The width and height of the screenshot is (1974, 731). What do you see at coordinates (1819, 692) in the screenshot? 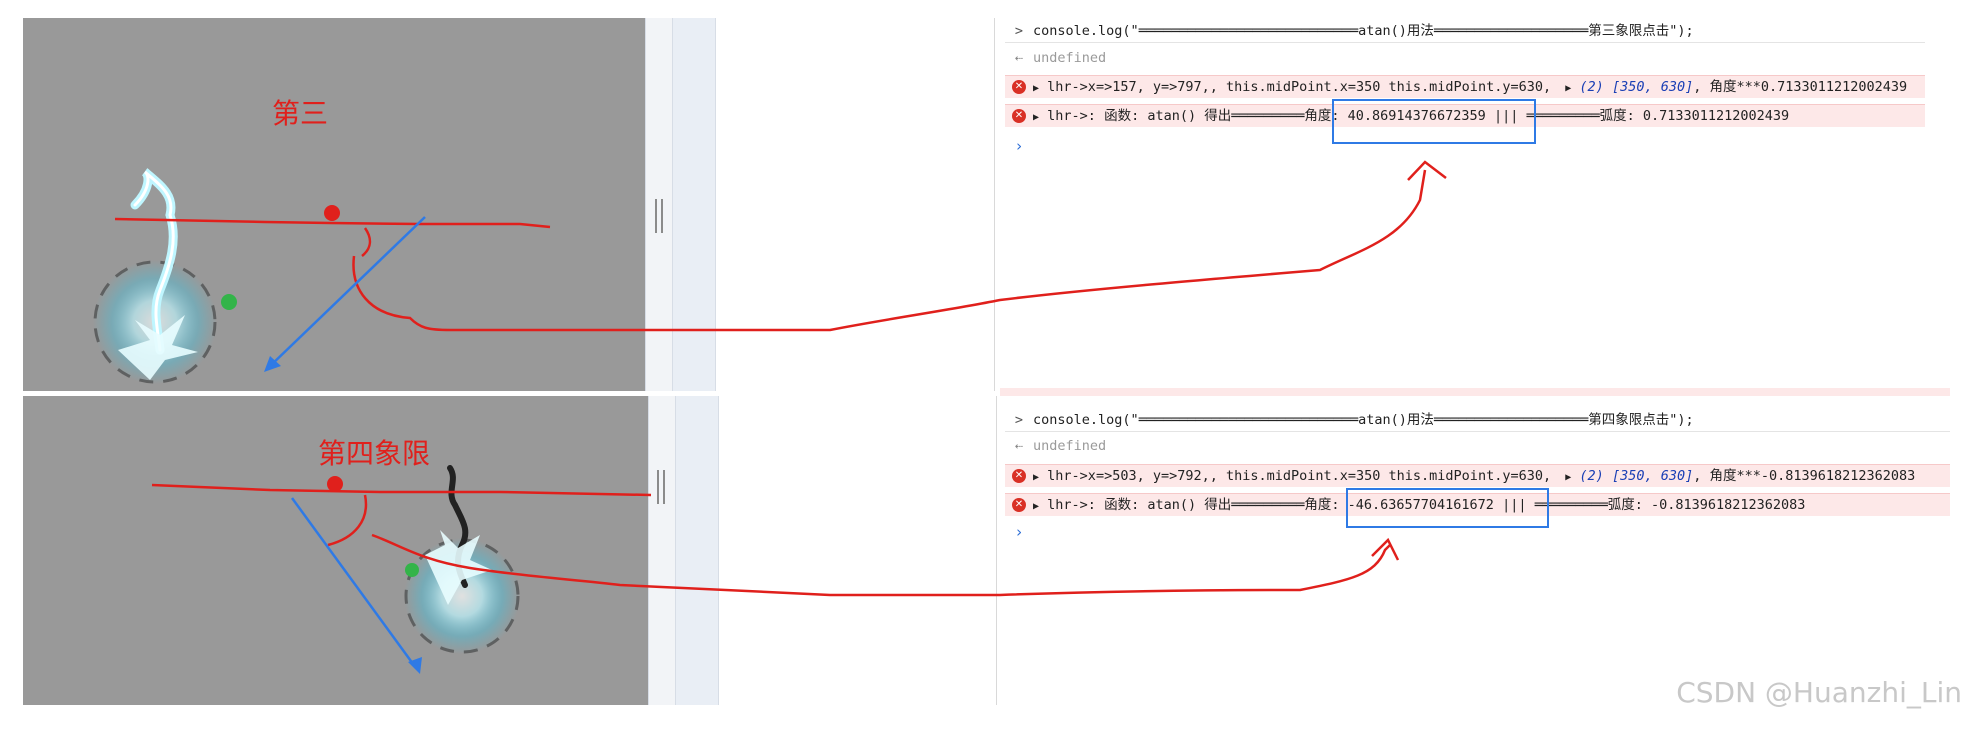
I see `watermark: CSDN @Huanzhi_Lin` at bounding box center [1819, 692].